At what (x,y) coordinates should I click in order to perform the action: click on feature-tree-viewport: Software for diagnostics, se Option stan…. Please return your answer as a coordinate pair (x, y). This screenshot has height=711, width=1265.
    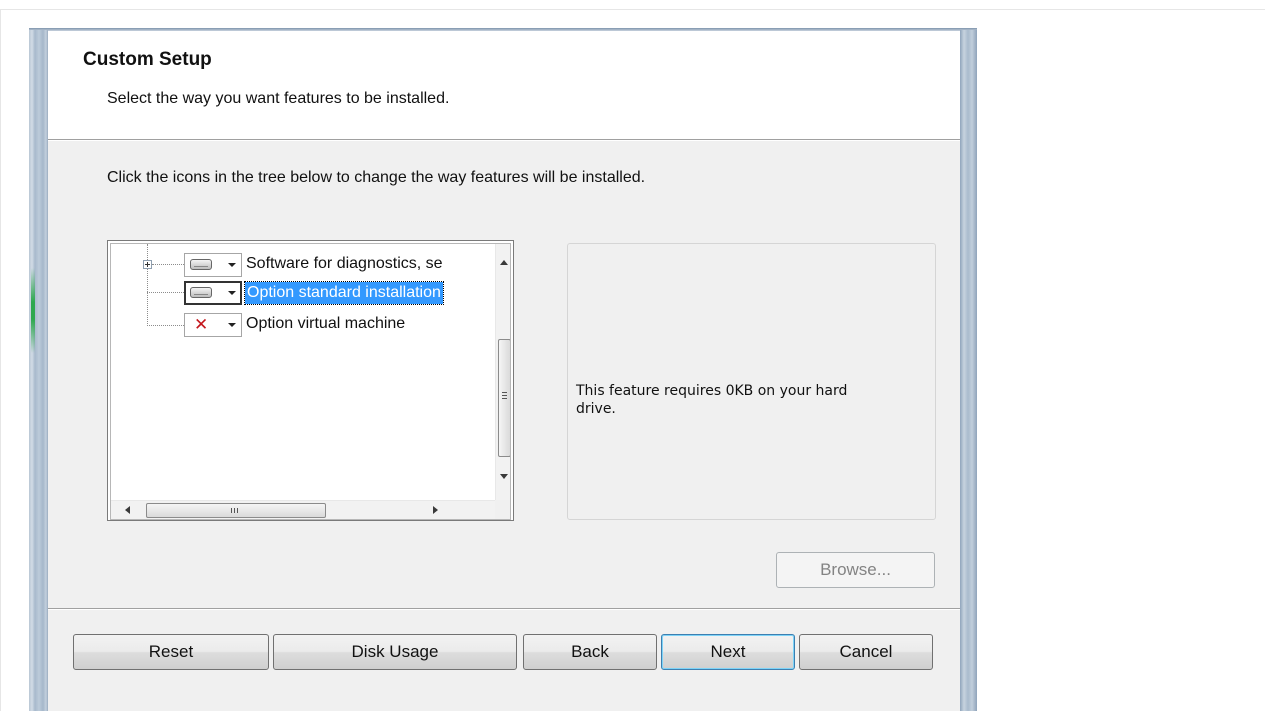
    Looking at the image, I should click on (310, 381).